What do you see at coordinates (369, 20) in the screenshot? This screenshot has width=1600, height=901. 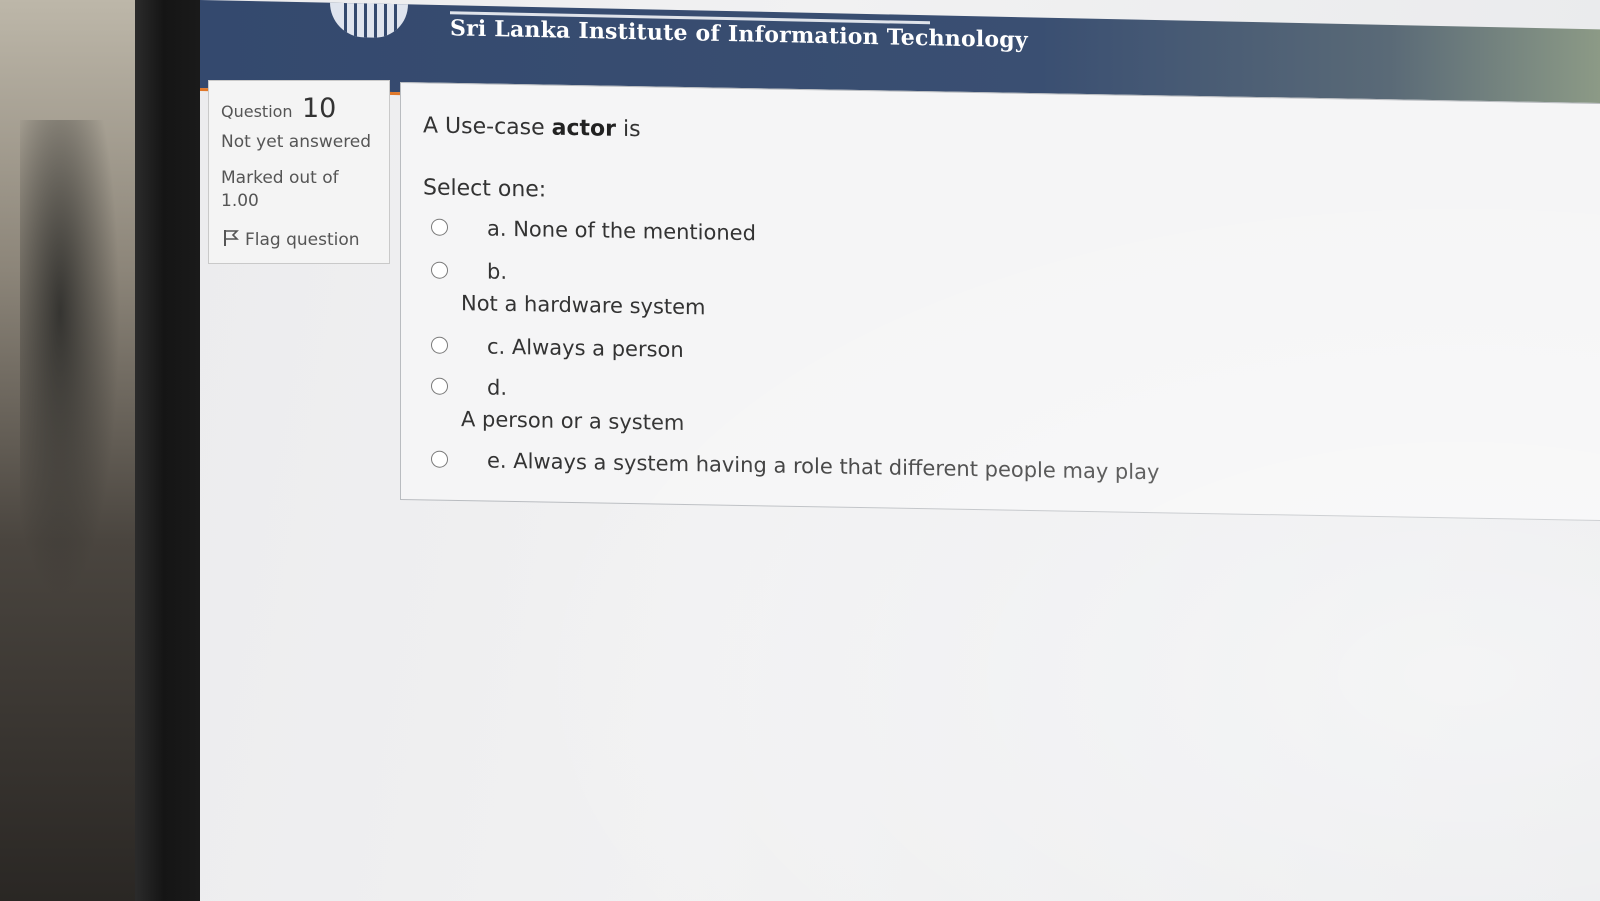 I see `institution-logo-icon` at bounding box center [369, 20].